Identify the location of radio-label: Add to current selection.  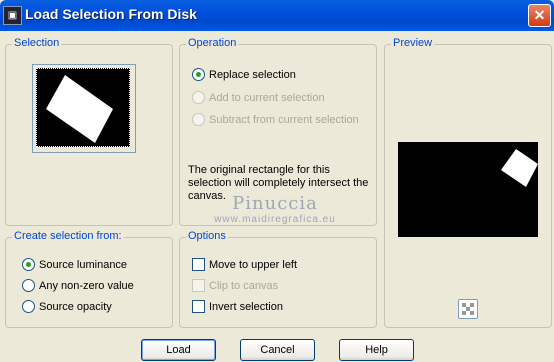
(267, 98).